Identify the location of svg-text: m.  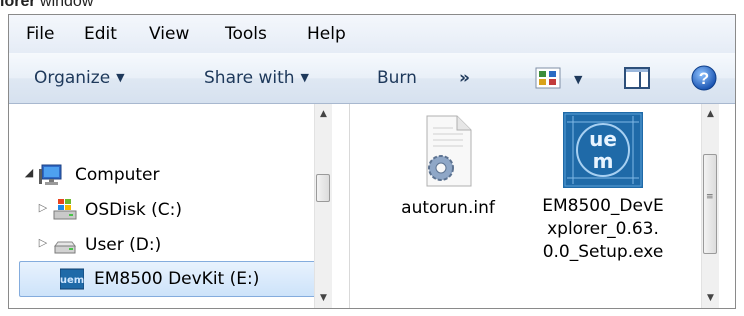
(603, 161).